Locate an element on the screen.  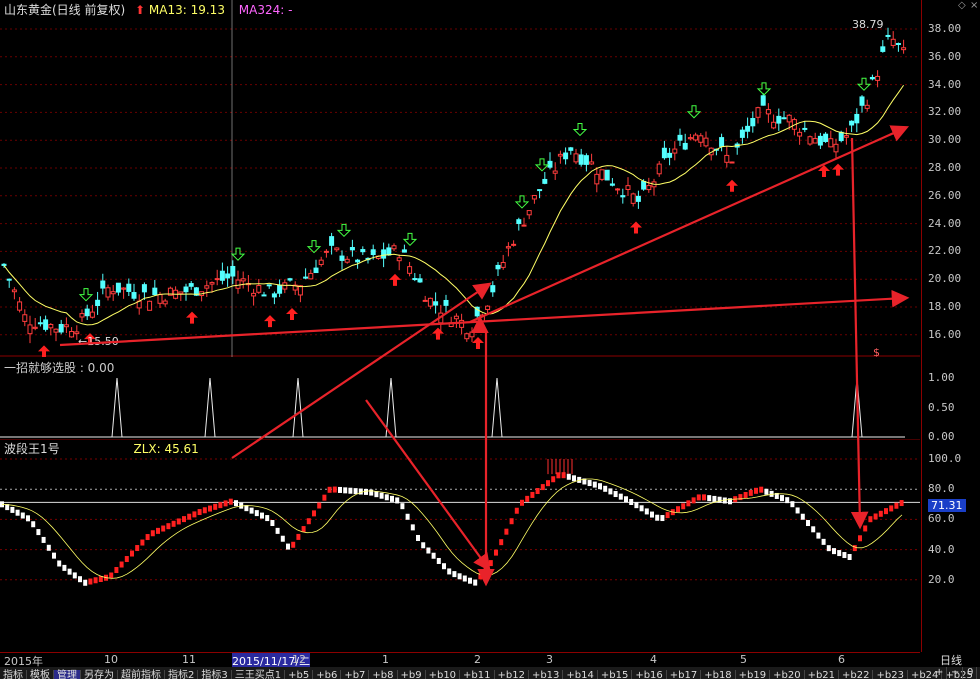
period-label: 日线 is located at coordinates (951, 660).